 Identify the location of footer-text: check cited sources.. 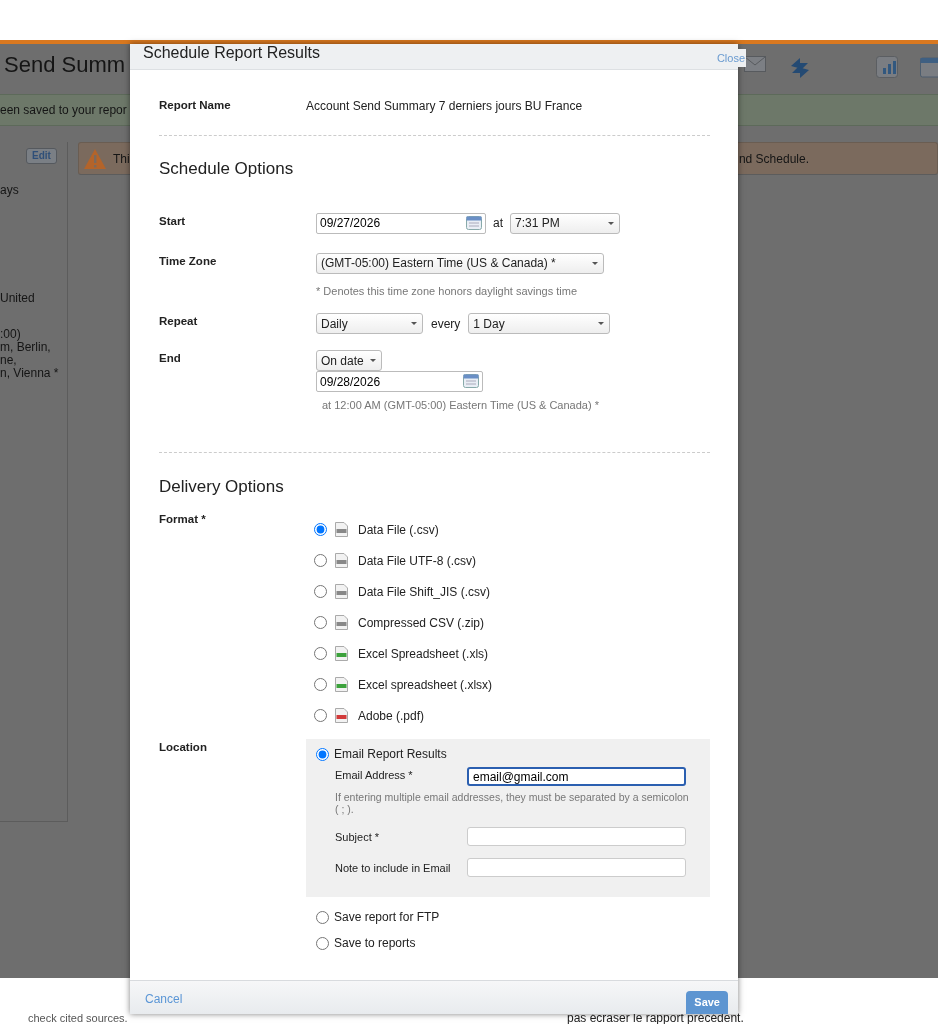
(78, 1018).